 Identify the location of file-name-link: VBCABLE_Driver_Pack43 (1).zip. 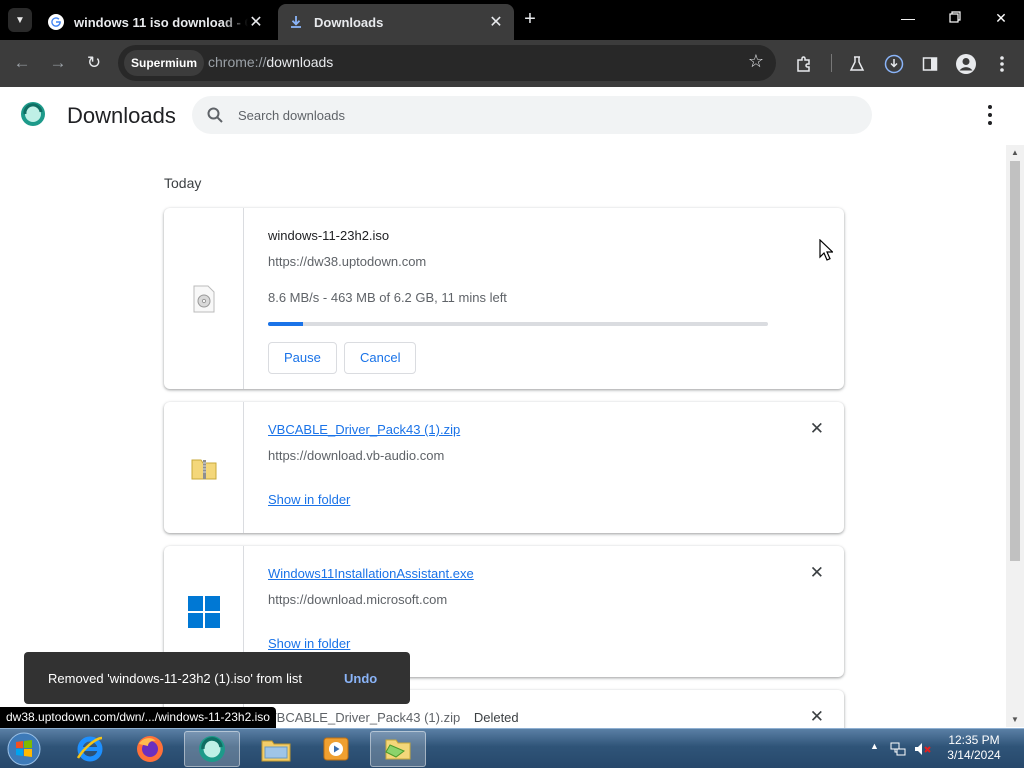
(364, 429).